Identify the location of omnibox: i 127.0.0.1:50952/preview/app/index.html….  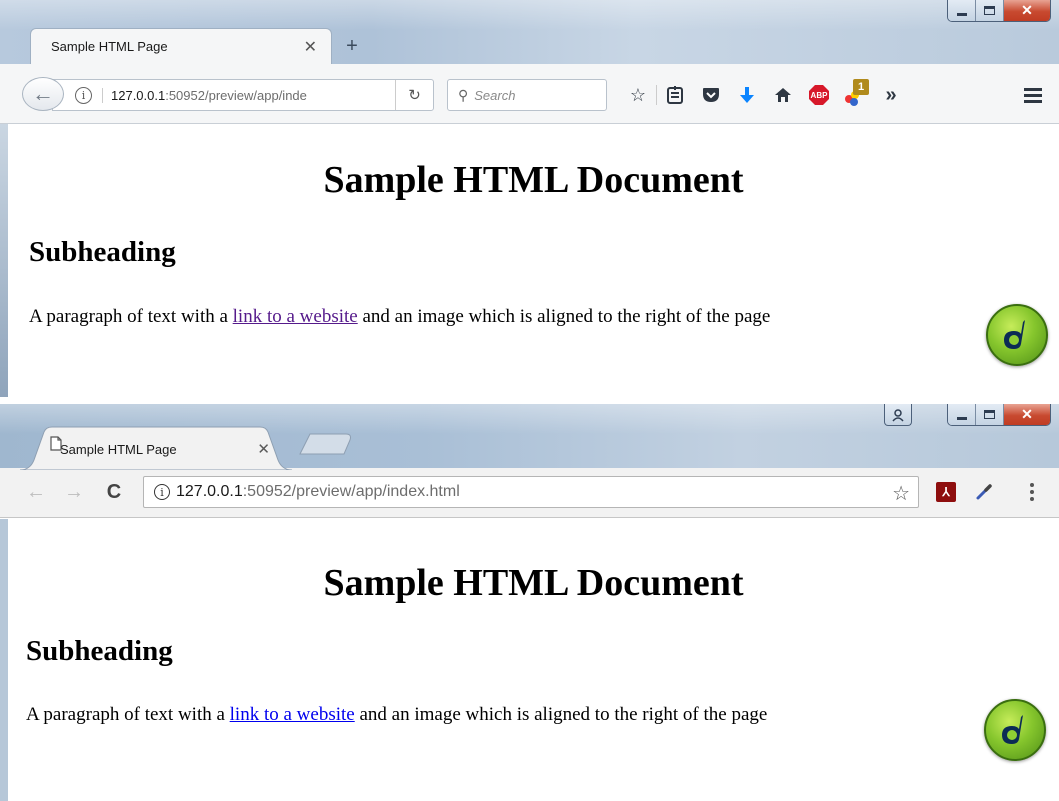
(531, 492).